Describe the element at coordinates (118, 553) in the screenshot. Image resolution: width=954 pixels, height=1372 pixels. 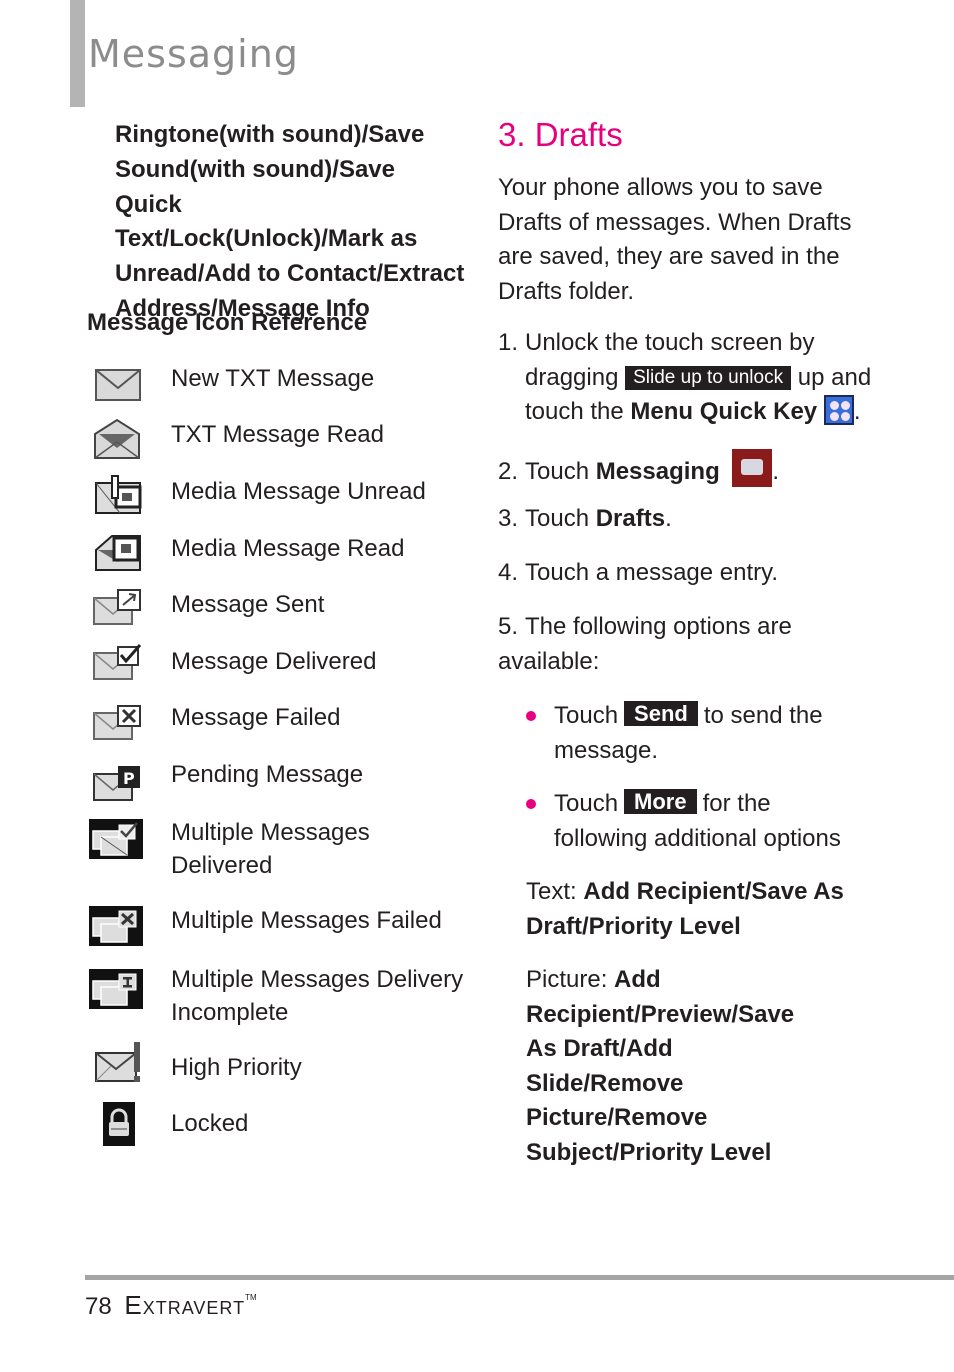
I see `media-envelope-read-icon` at that location.